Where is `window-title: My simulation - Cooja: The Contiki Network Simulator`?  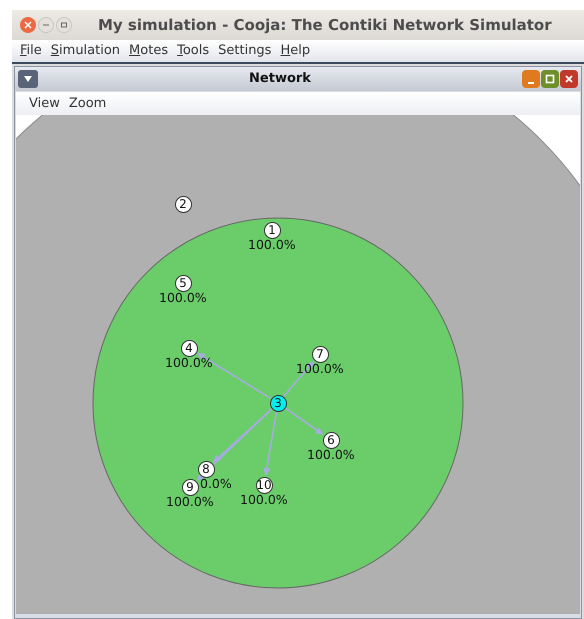 window-title: My simulation - Cooja: The Contiki Network Simulator is located at coordinates (325, 25).